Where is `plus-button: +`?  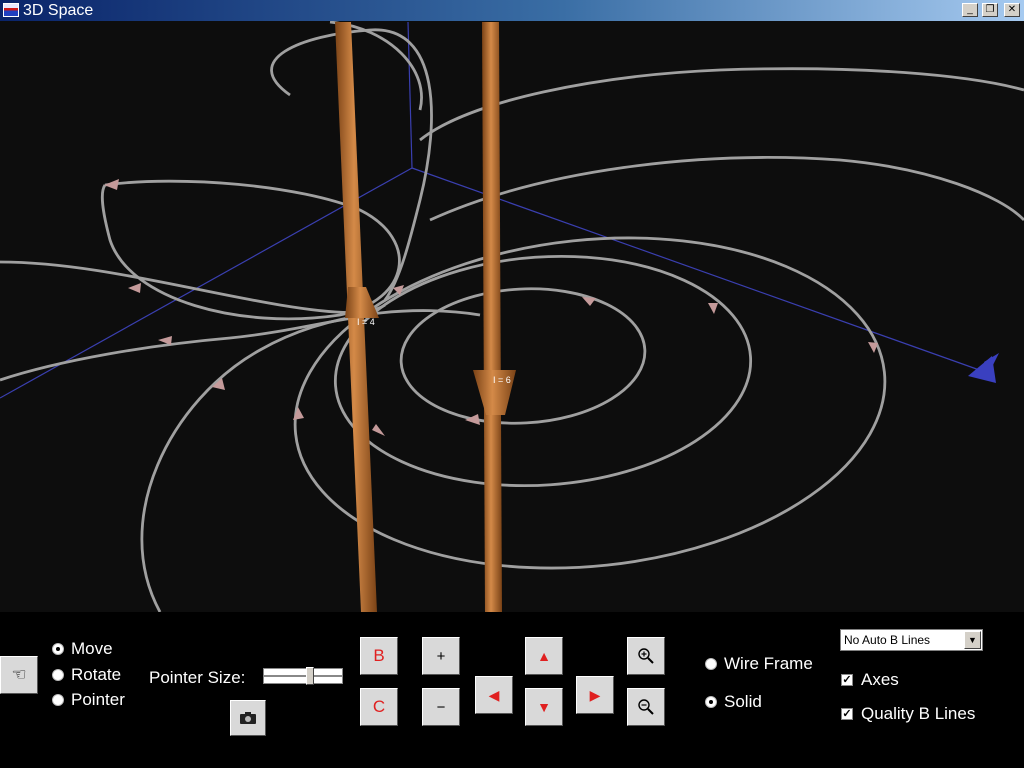 plus-button: + is located at coordinates (441, 656).